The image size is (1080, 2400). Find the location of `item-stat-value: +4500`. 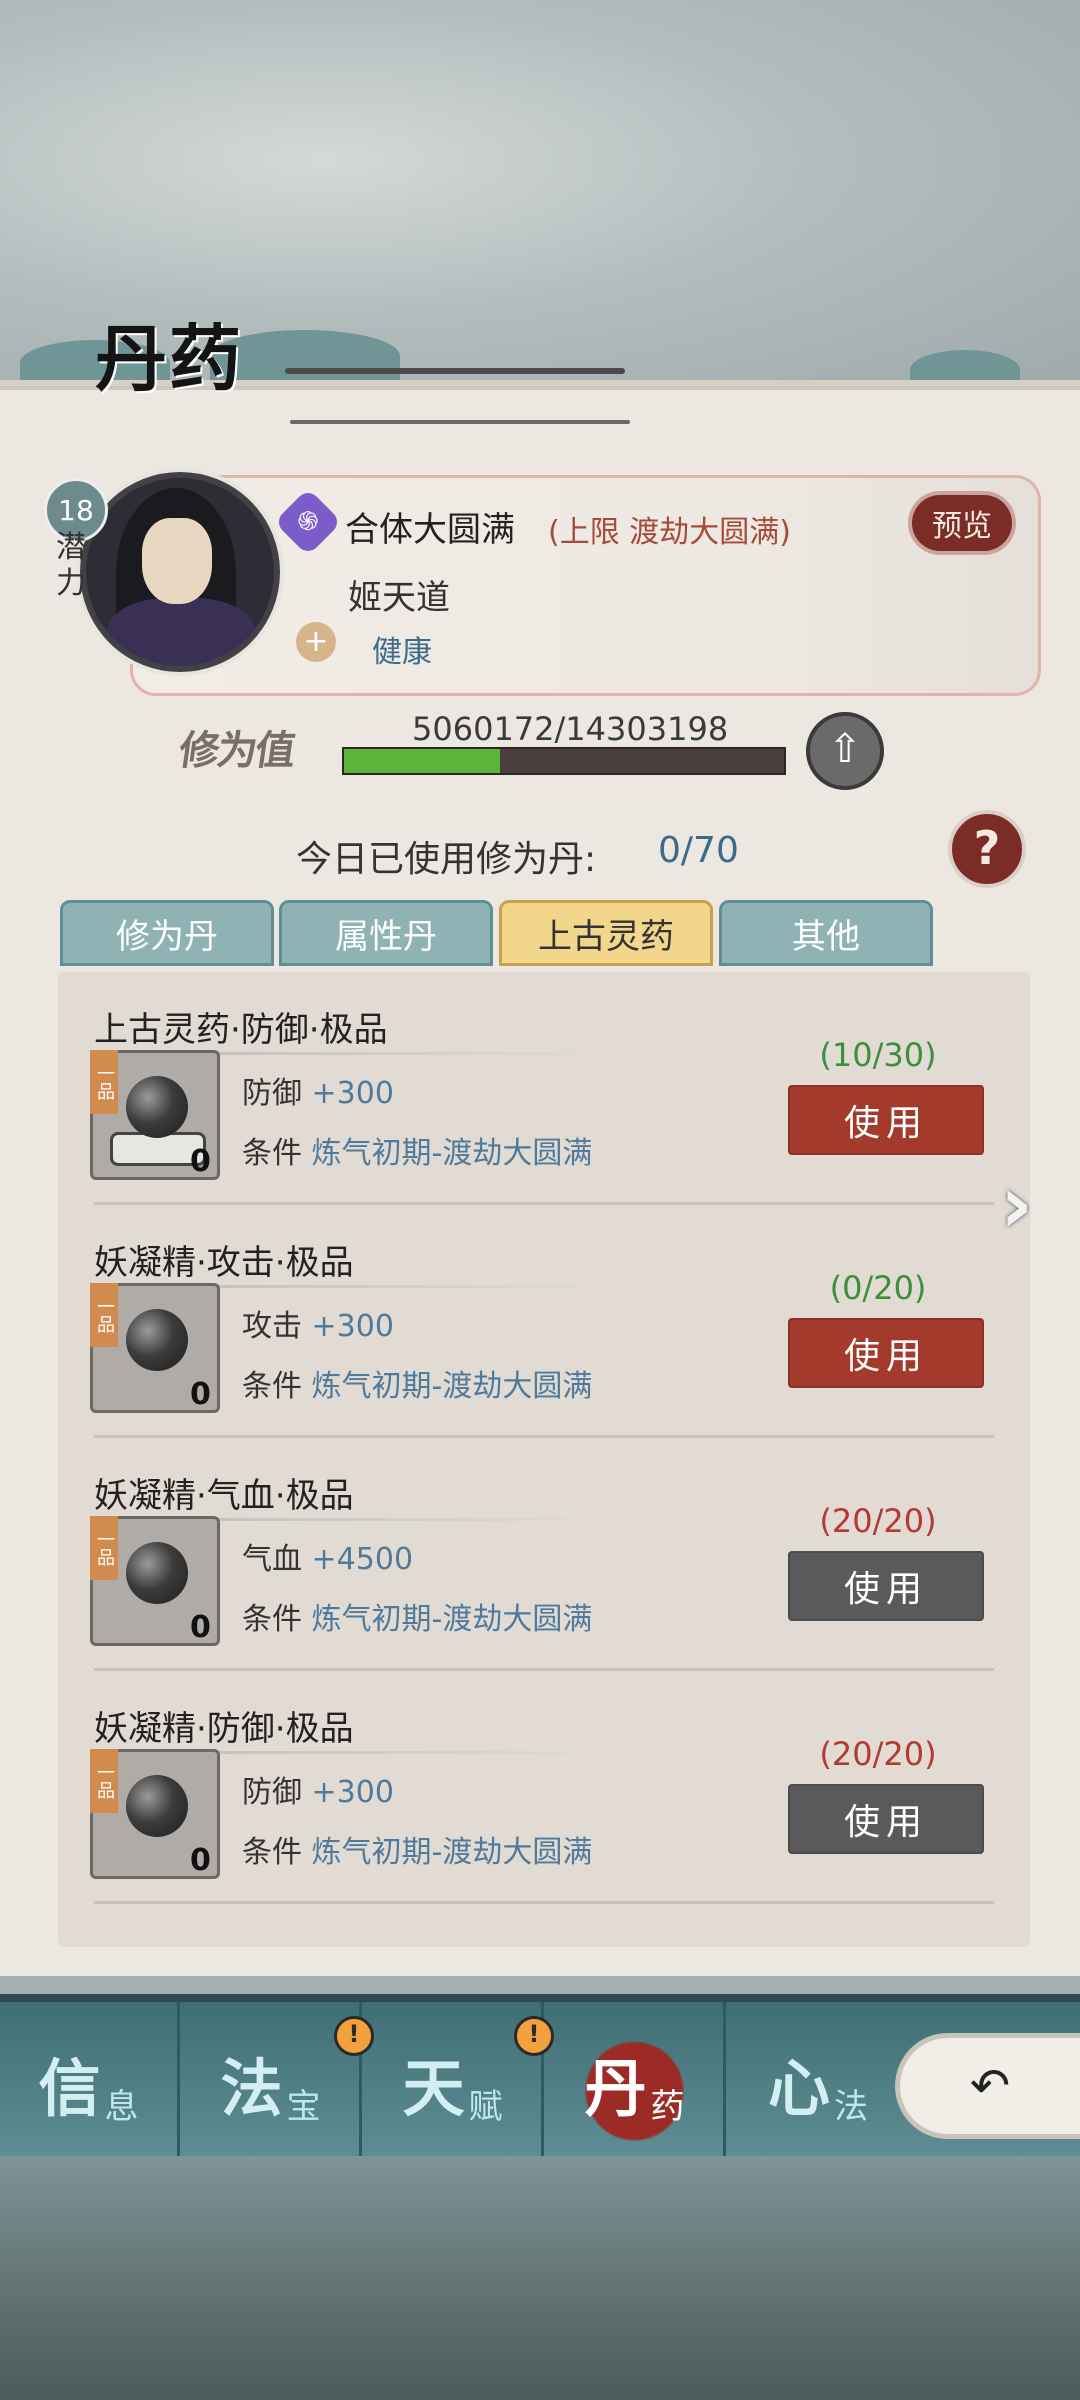

item-stat-value: +4500 is located at coordinates (362, 1559).